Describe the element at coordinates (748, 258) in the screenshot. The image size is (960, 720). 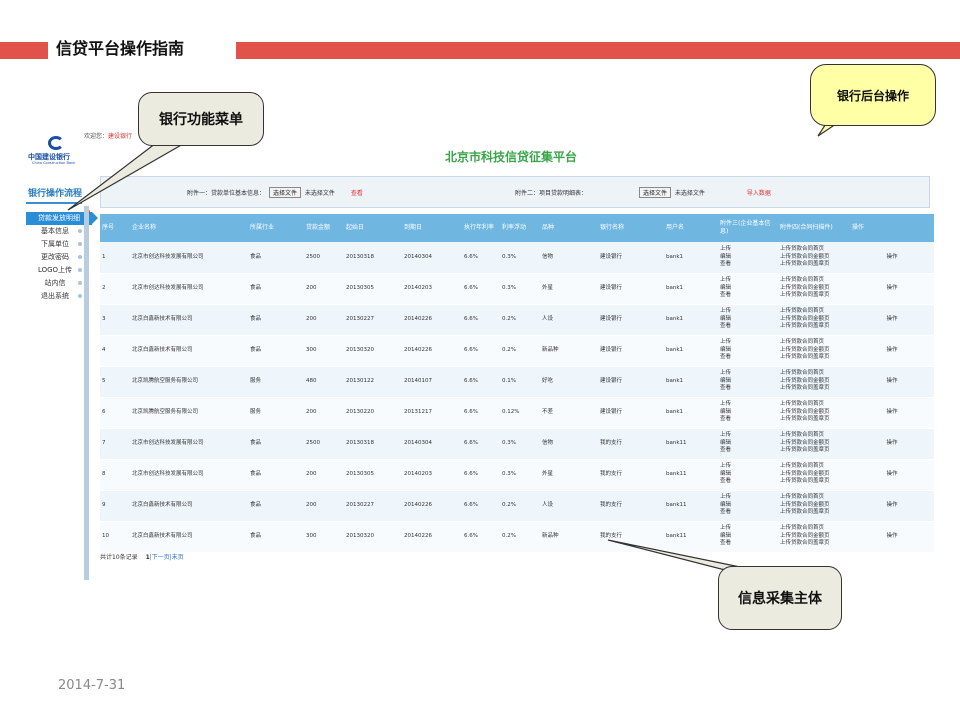
I see `att3-link: 编辑` at that location.